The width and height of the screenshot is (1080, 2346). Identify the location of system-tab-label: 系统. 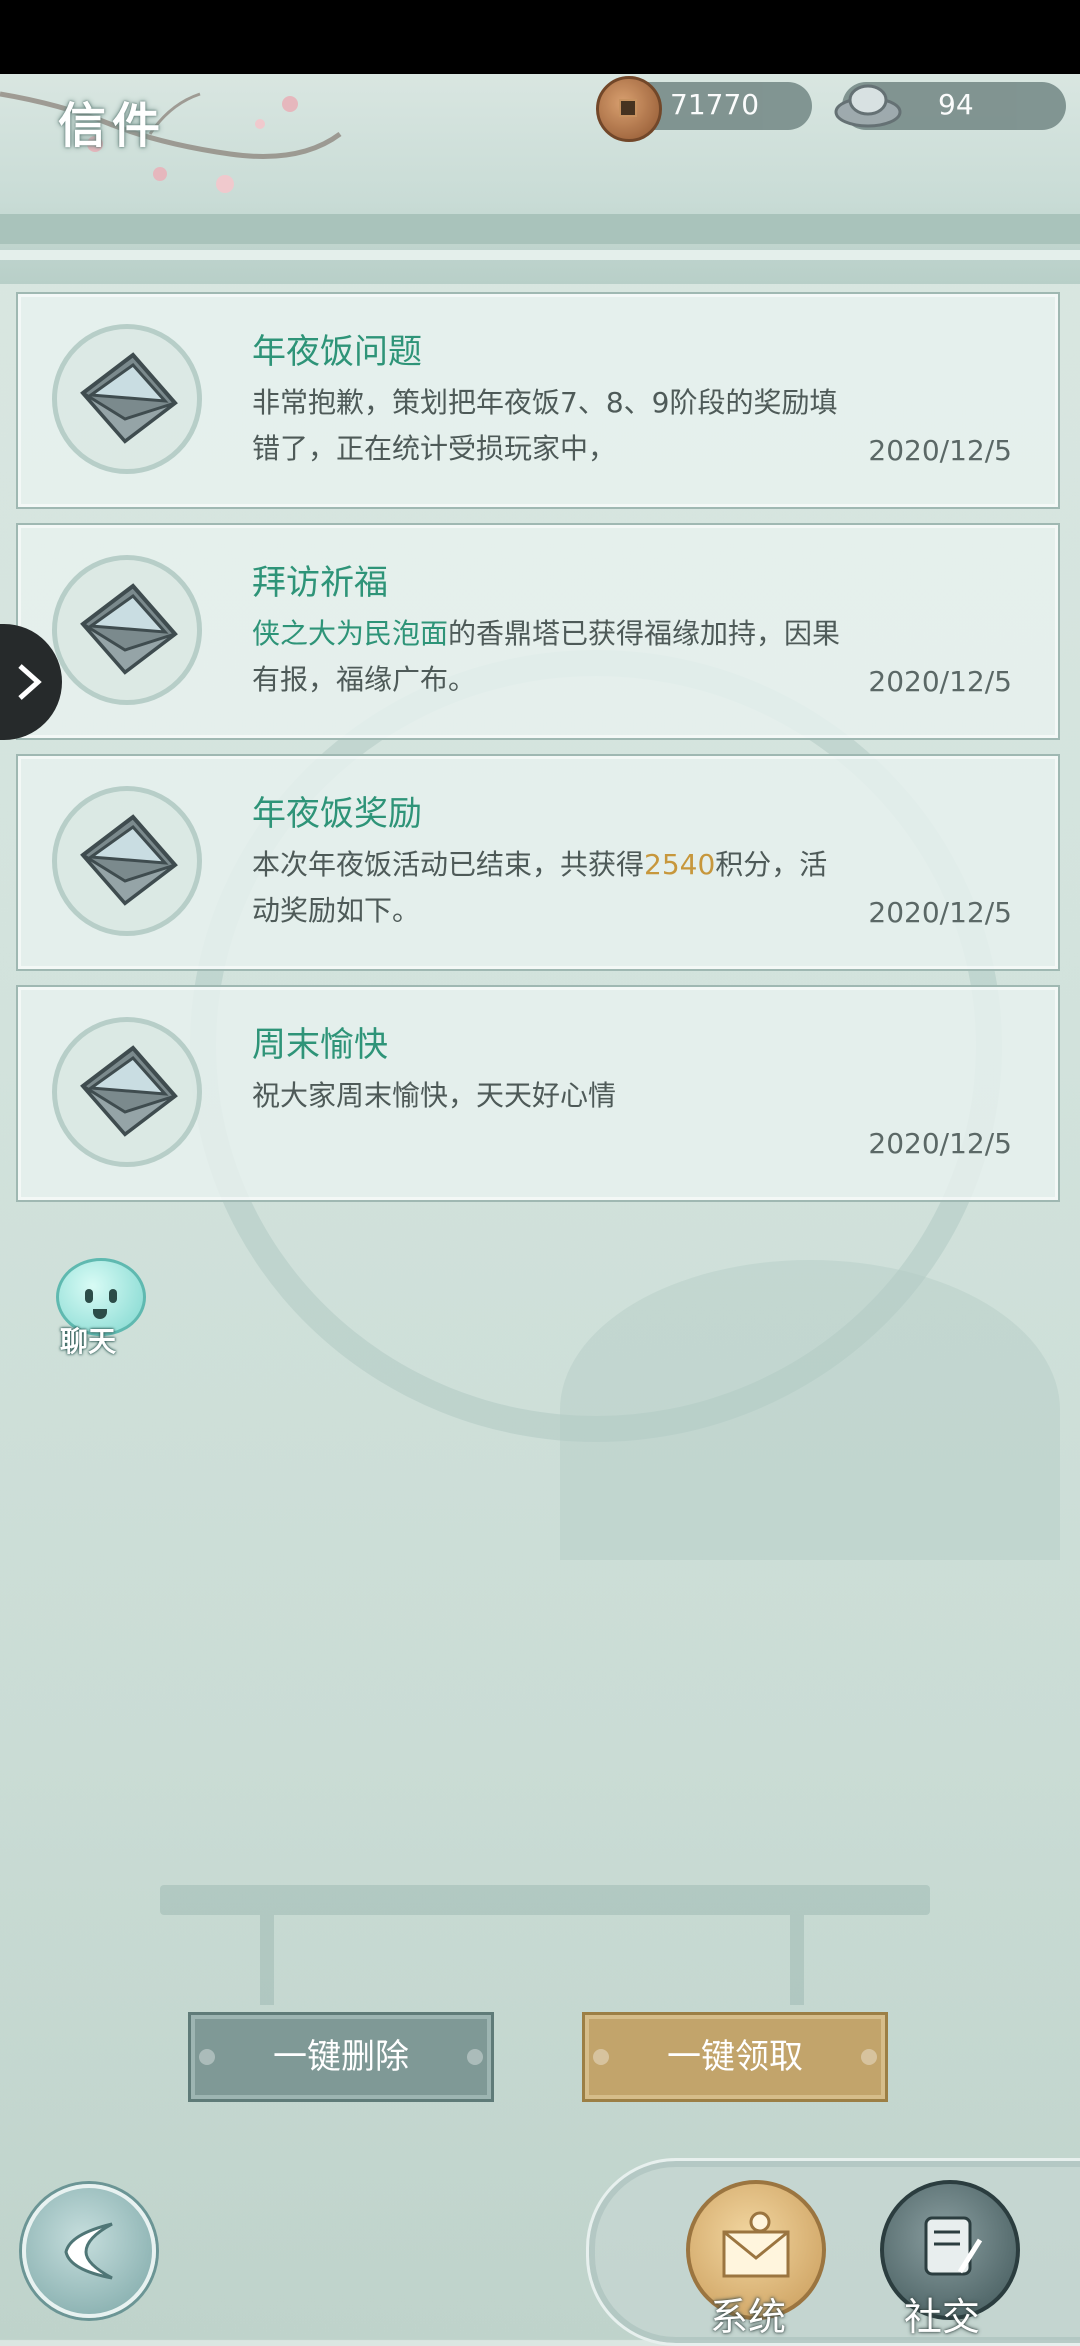
(748, 2317).